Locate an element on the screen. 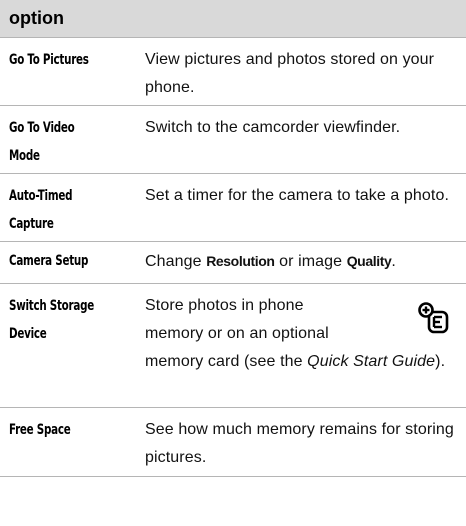 This screenshot has width=466, height=526. option-name-text: Go To Pictures is located at coordinates (49, 60).